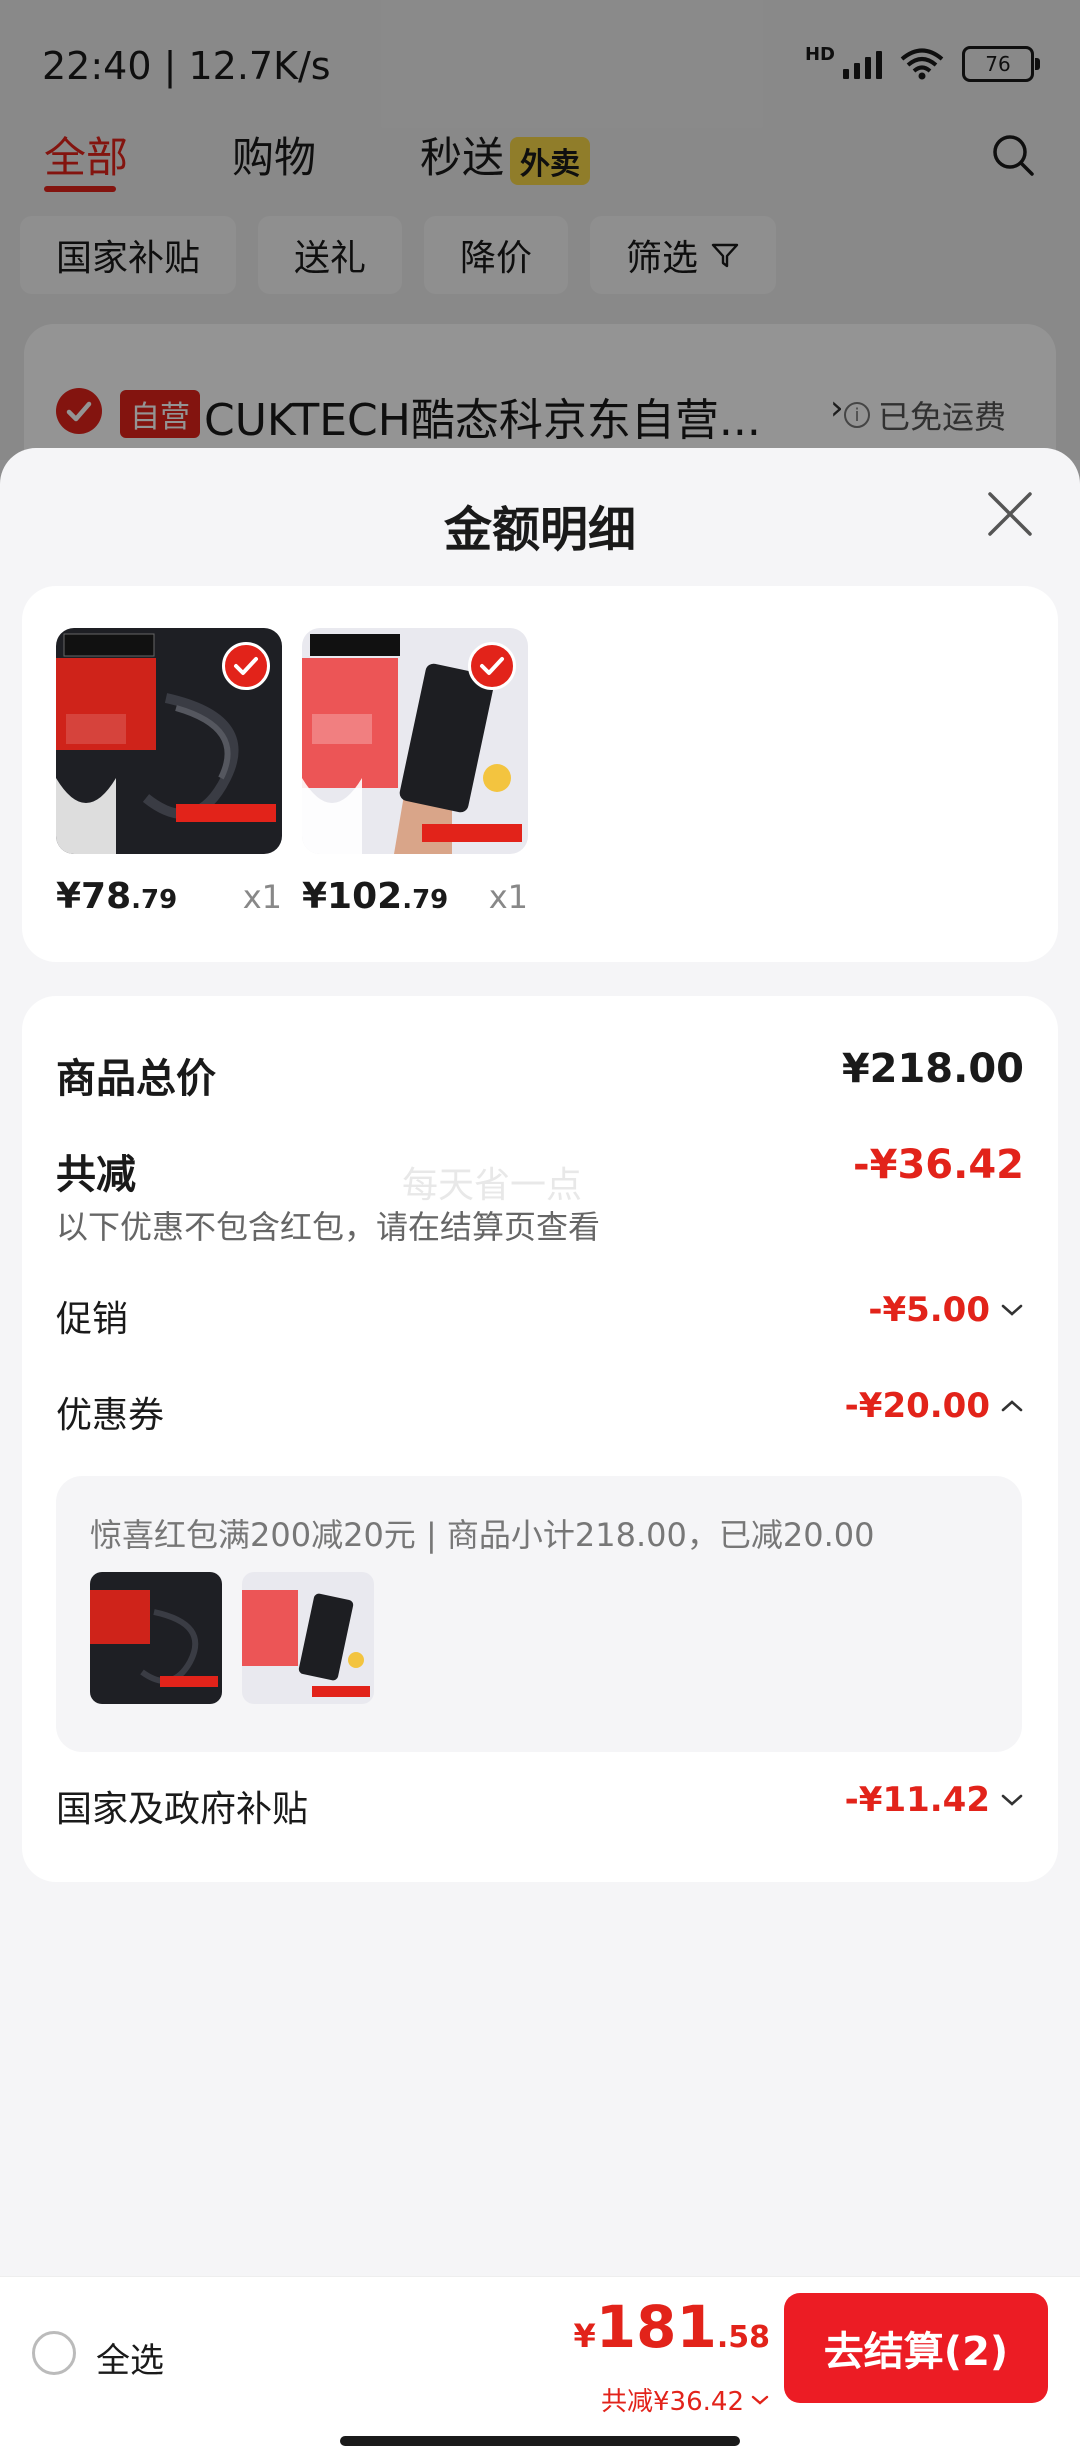  Describe the element at coordinates (1010, 514) in the screenshot. I see `close-icon` at that location.